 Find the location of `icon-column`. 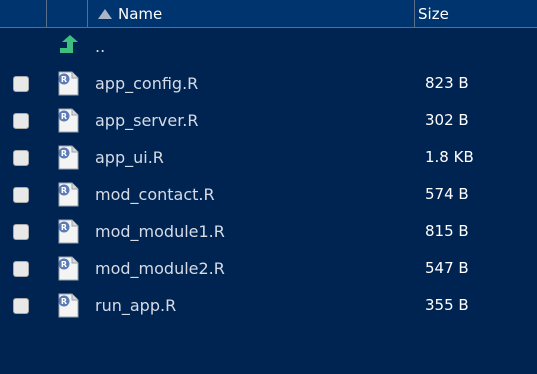

icon-column is located at coordinates (67, 13).